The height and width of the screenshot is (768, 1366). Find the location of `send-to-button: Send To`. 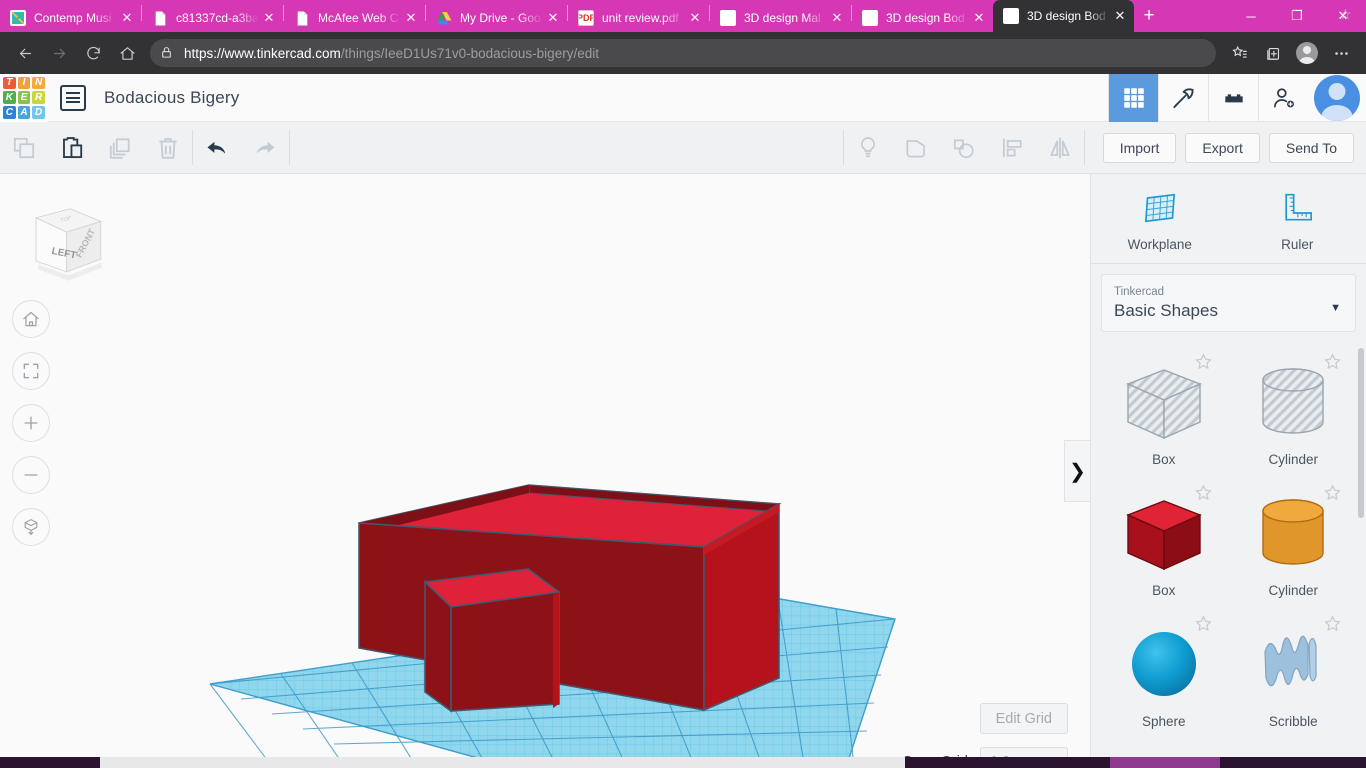

send-to-button: Send To is located at coordinates (1311, 147).